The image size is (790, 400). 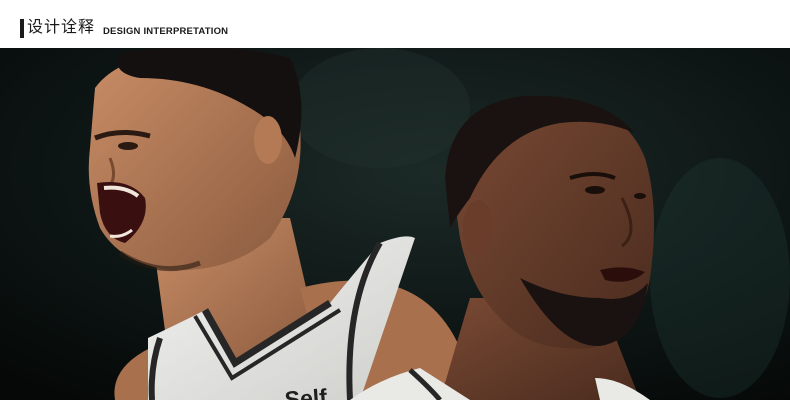 I want to click on section-header: 设计诠释 DESIGN INTERPRETATION, so click(x=395, y=24).